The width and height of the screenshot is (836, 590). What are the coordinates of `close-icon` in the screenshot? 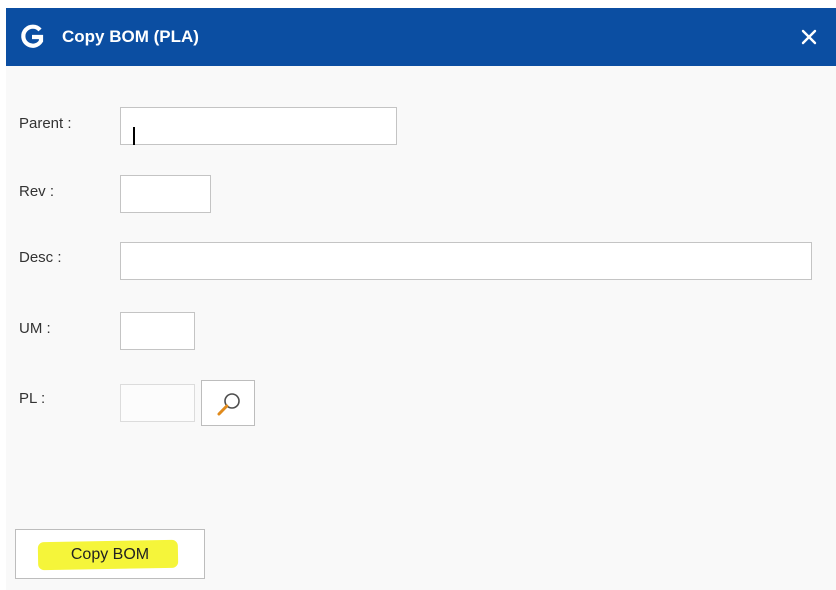 It's located at (809, 37).